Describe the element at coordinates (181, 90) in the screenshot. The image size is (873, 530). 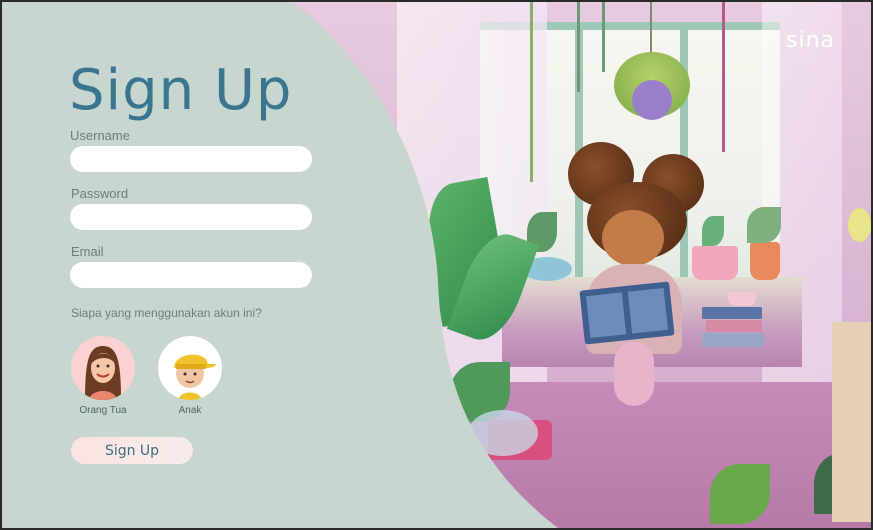
I see `page-title: Sign Up` at that location.